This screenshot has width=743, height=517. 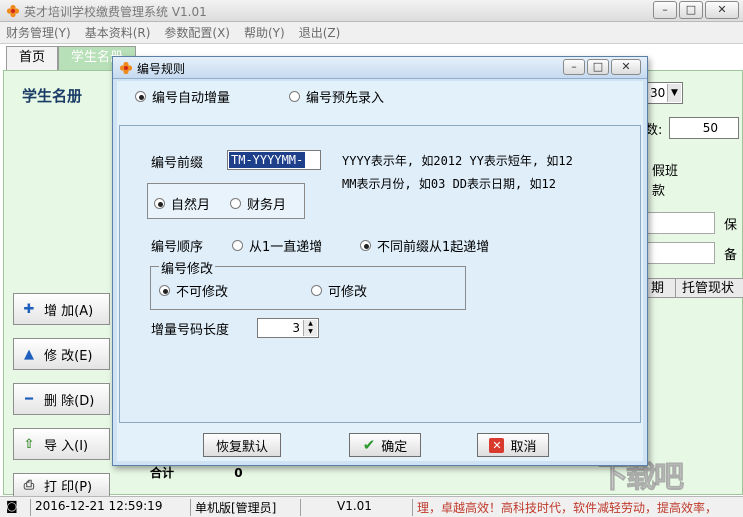 I want to click on status-datetime: 2016-12-21 12:59:19, so click(x=96, y=507).